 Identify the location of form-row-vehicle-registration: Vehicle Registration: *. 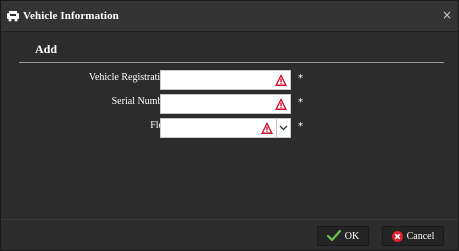
(231, 80).